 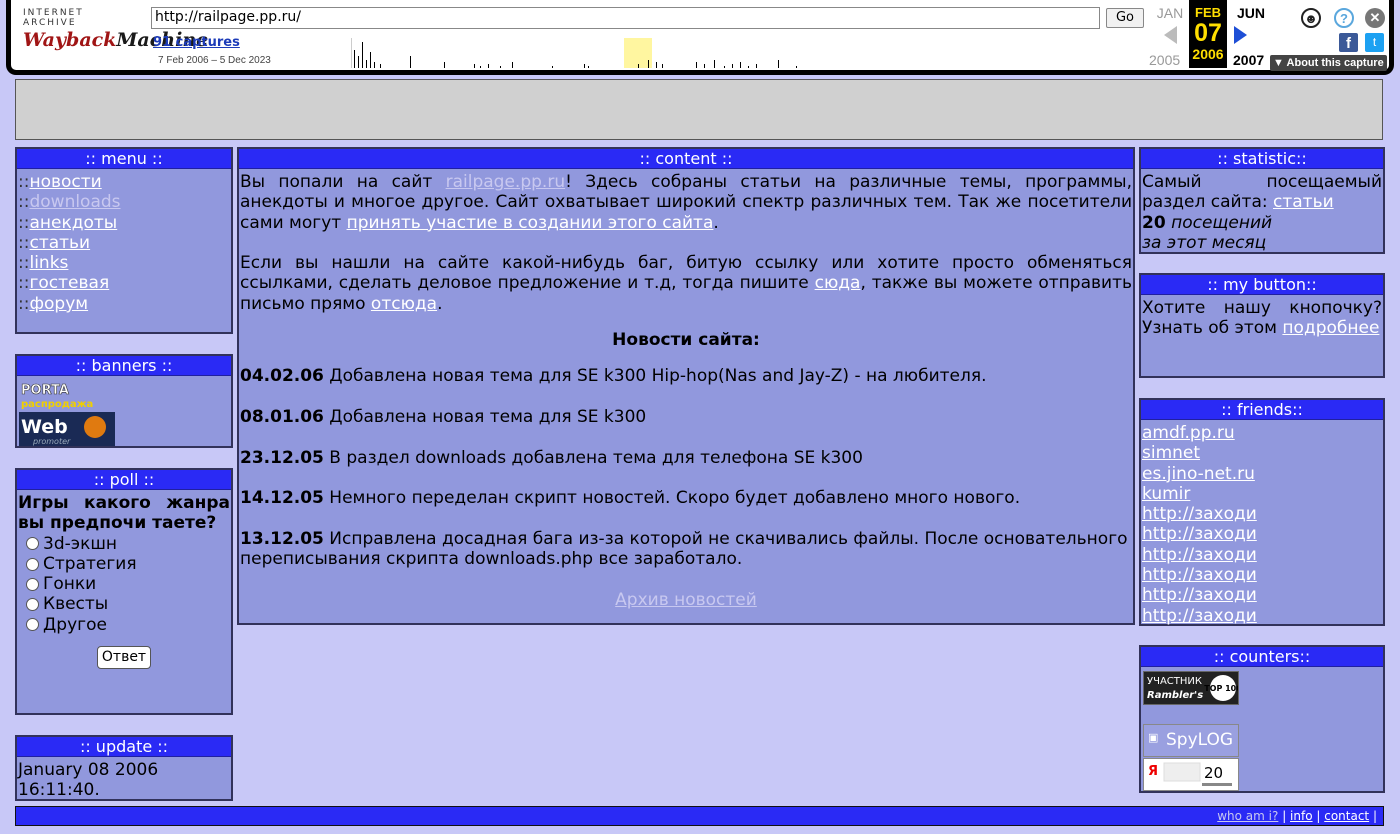 What do you see at coordinates (74, 202) in the screenshot?
I see `menu-link: downloads` at bounding box center [74, 202].